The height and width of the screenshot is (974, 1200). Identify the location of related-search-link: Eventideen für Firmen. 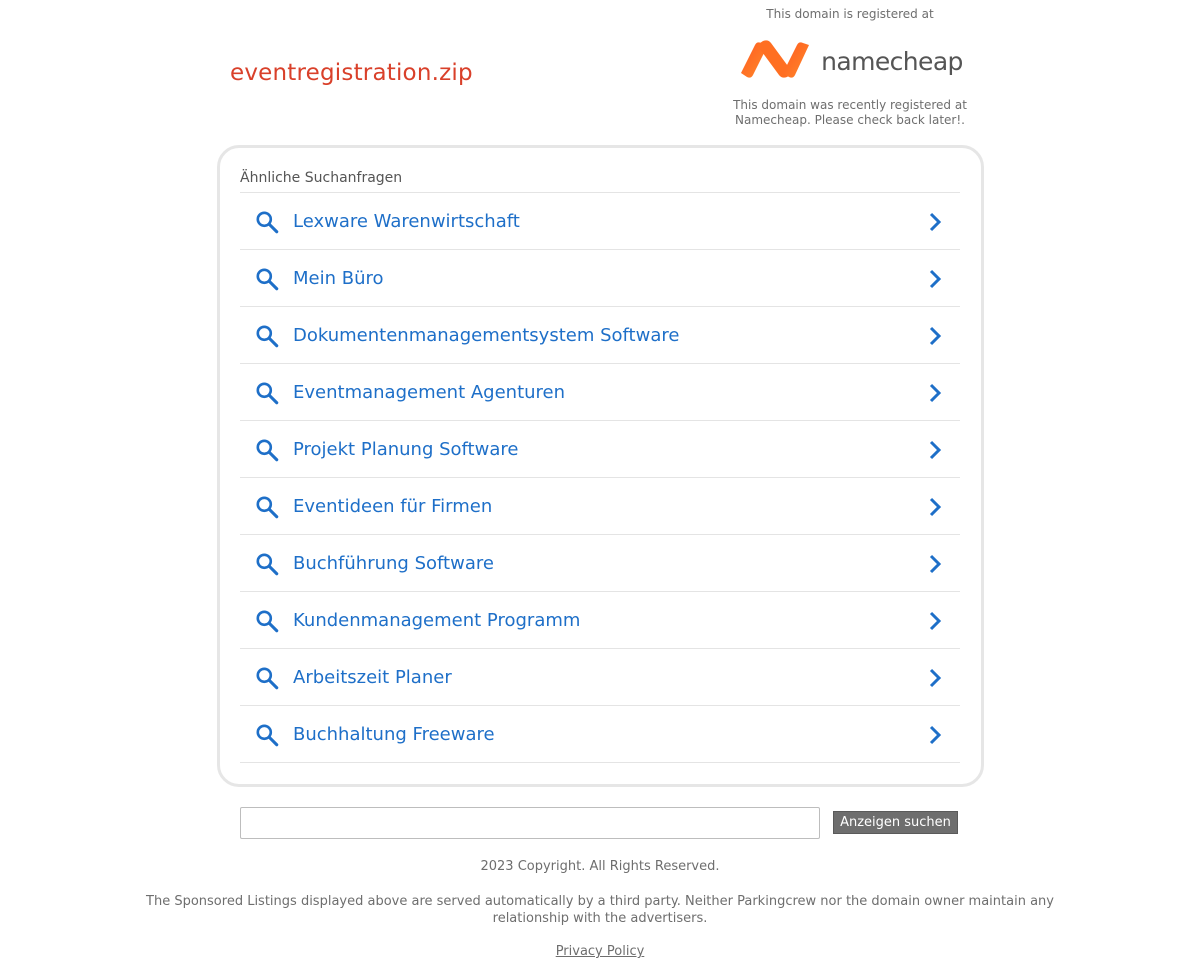
(600, 506).